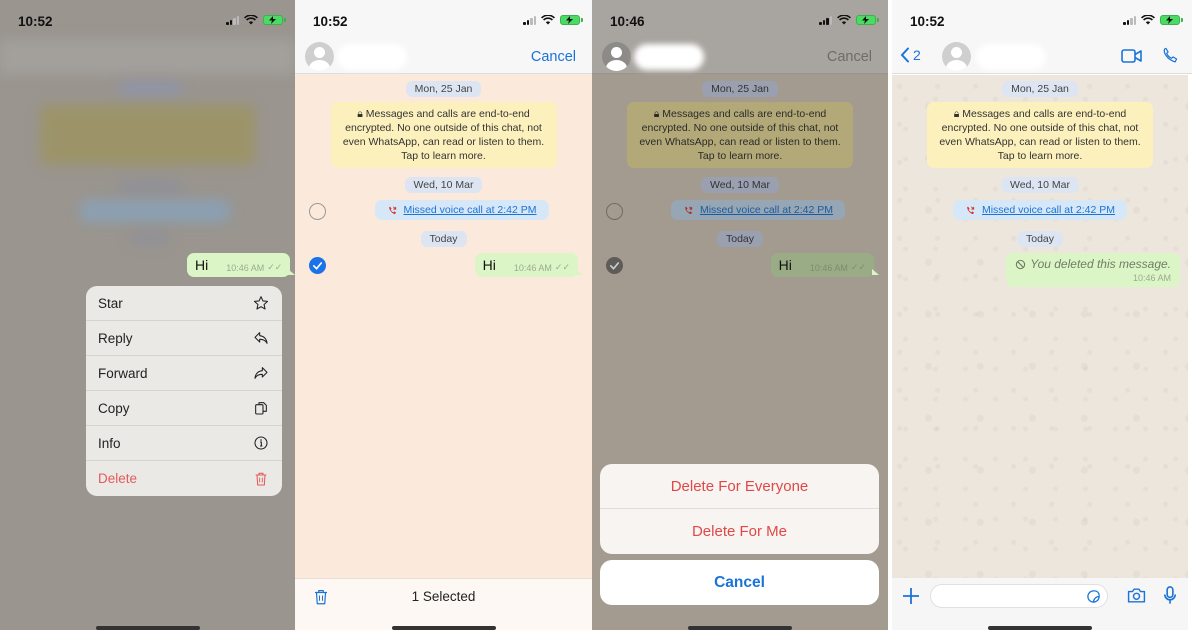 The height and width of the screenshot is (630, 1200). What do you see at coordinates (904, 55) in the screenshot?
I see `chevron-left-icon` at bounding box center [904, 55].